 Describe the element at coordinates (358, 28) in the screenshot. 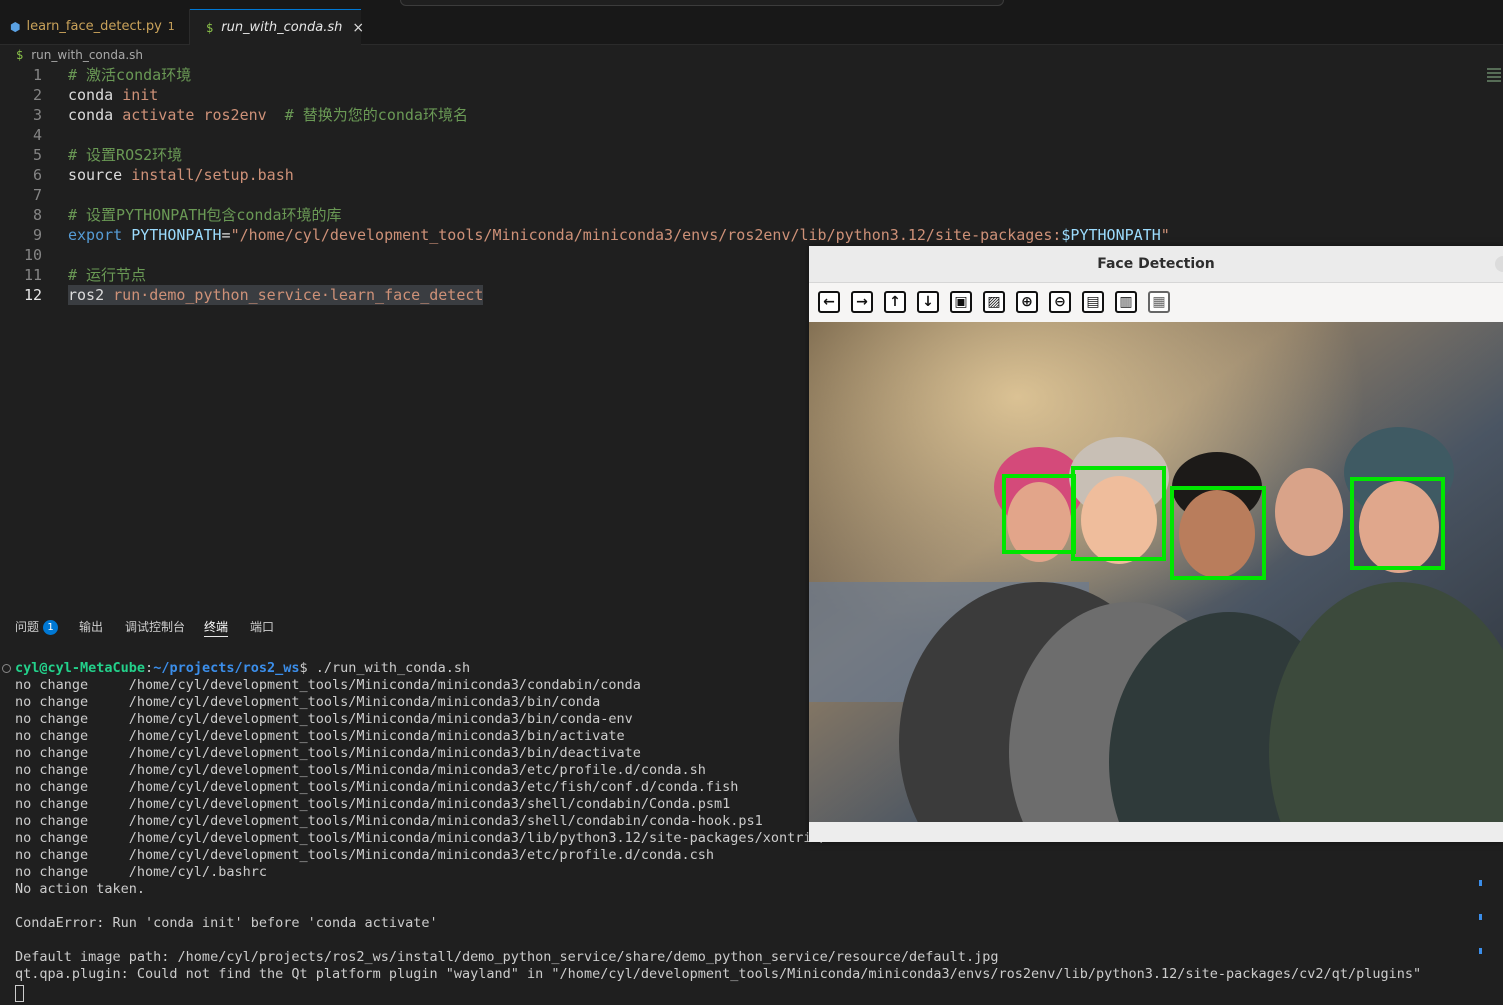

I see `close-icon: ×` at that location.